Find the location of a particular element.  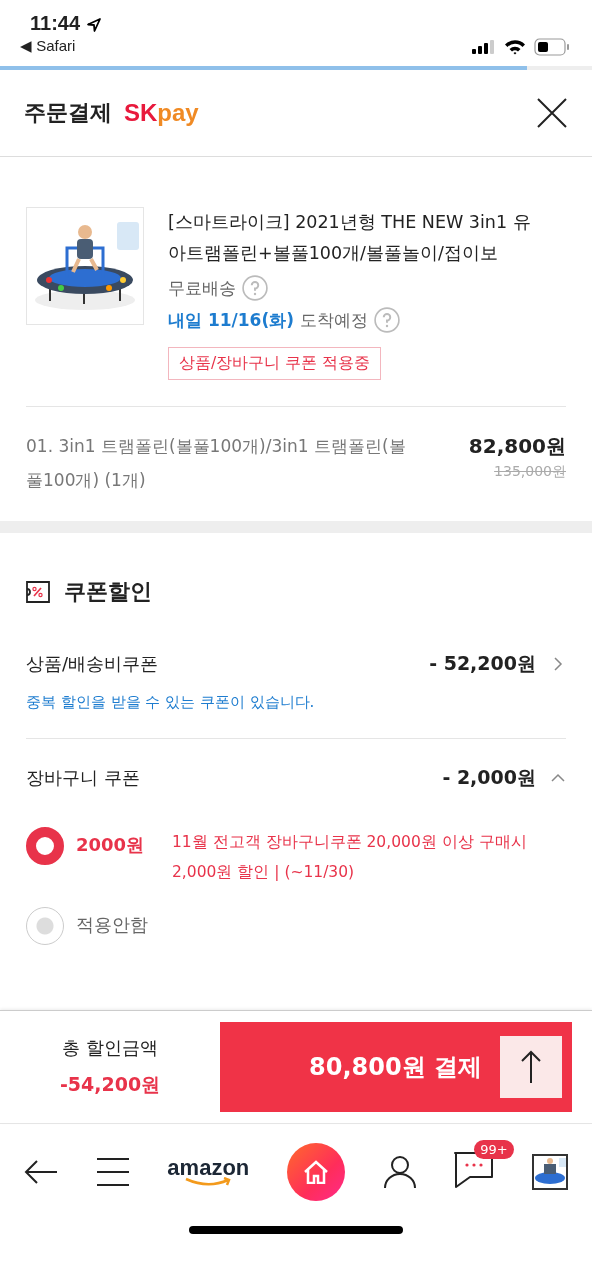

pay-button: 80,800원 결제 is located at coordinates (395, 1067).